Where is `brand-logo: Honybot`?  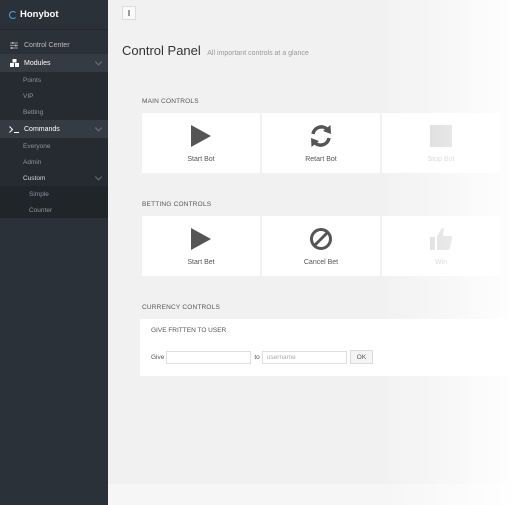
brand-logo: Honybot is located at coordinates (54, 15).